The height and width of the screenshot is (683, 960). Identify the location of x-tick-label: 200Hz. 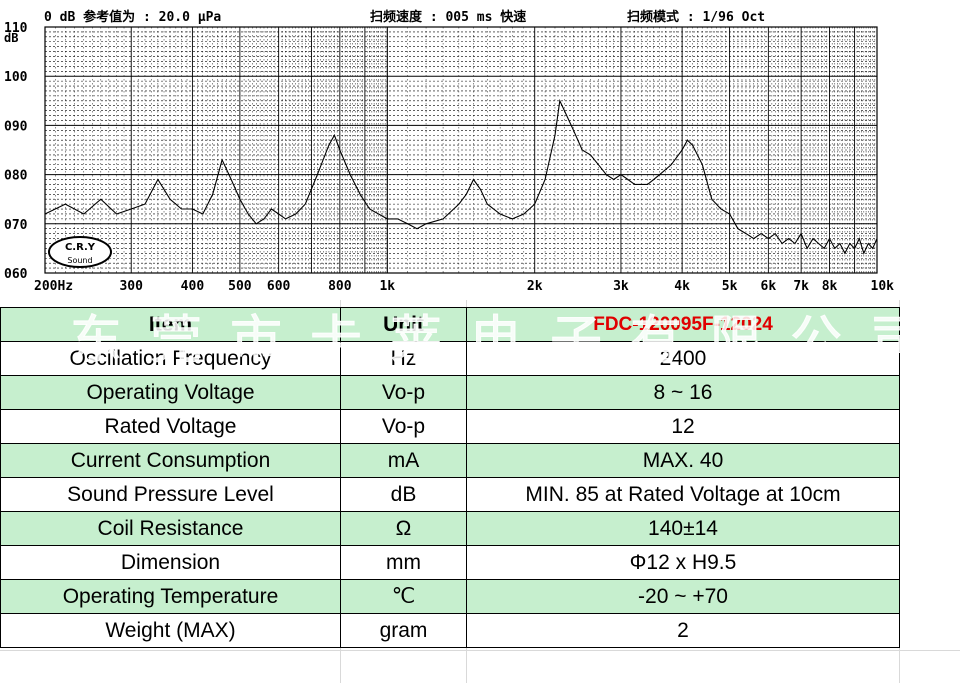
(53, 286).